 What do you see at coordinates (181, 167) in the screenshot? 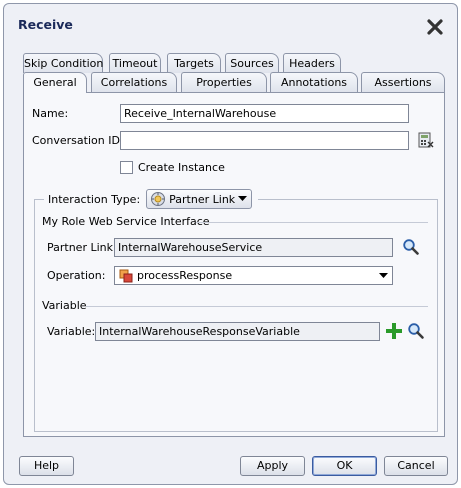
I see `create-instance-label: Create Instance` at bounding box center [181, 167].